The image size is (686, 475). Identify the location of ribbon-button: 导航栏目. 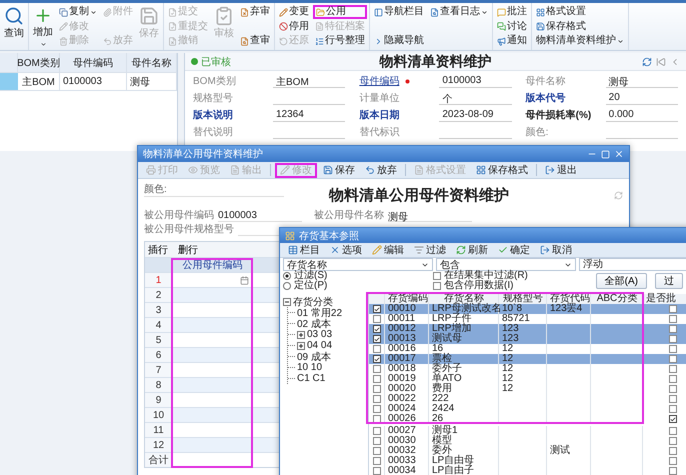
(399, 12).